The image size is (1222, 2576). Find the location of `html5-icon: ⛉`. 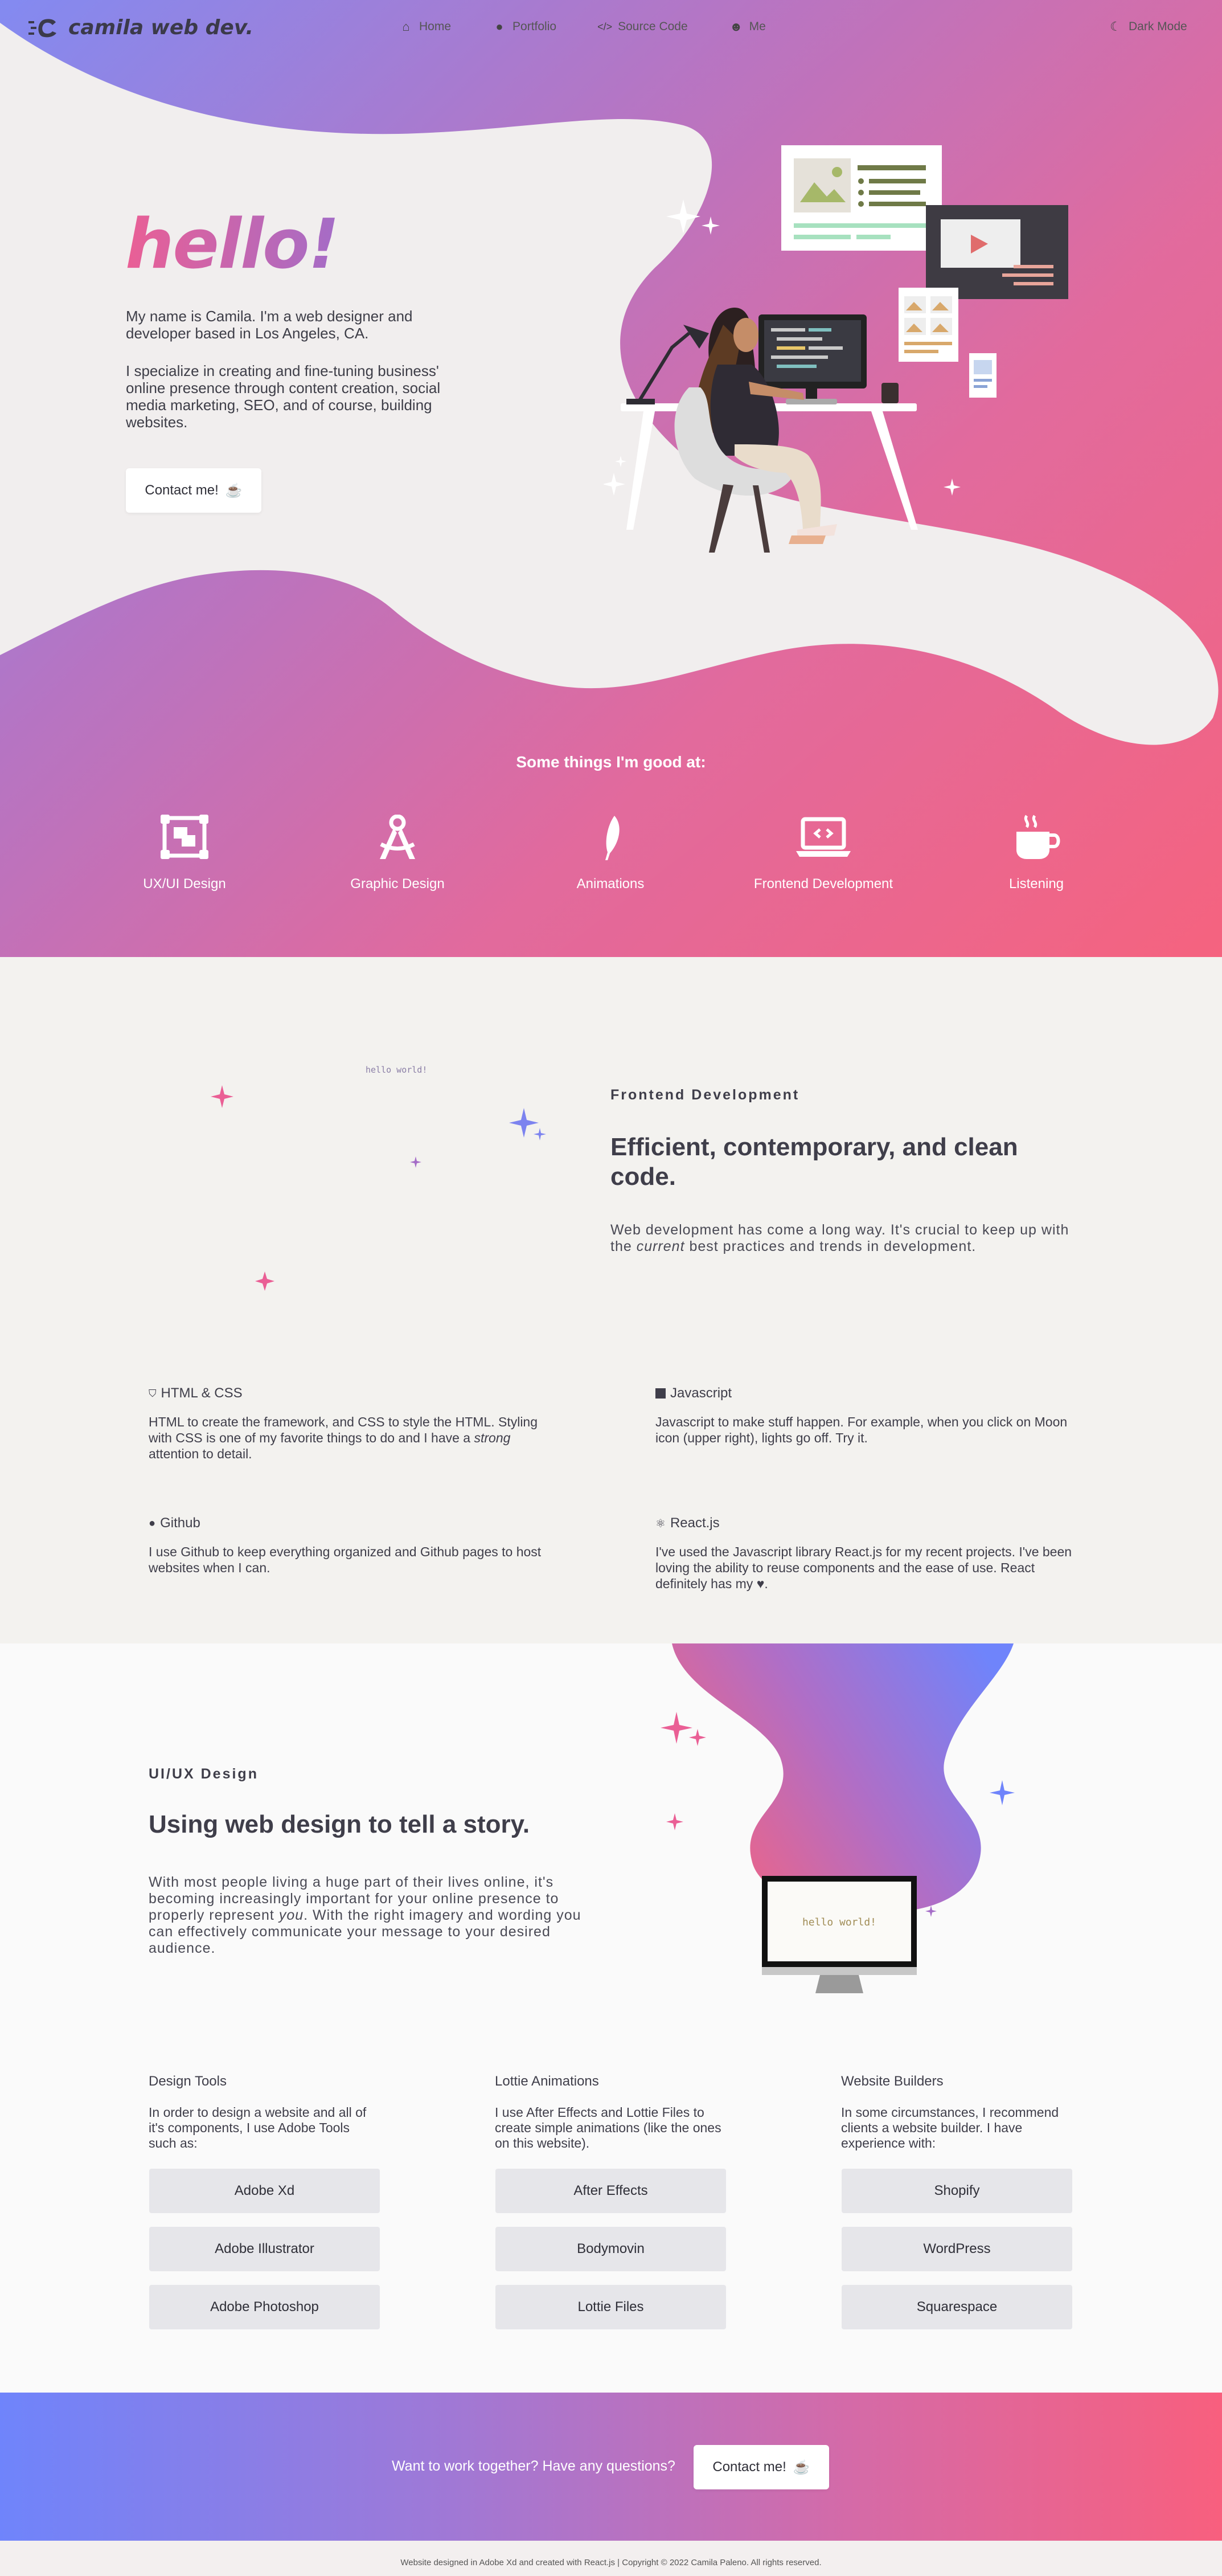

html5-icon: ⛉ is located at coordinates (153, 1393).